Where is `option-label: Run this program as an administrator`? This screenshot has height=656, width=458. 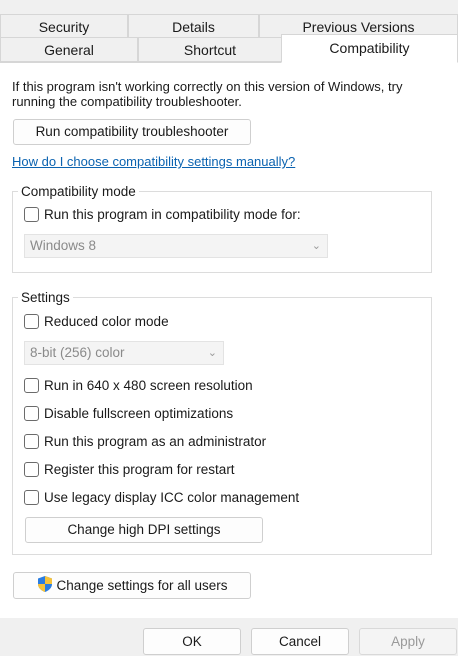
option-label: Run this program as an administrator is located at coordinates (155, 441).